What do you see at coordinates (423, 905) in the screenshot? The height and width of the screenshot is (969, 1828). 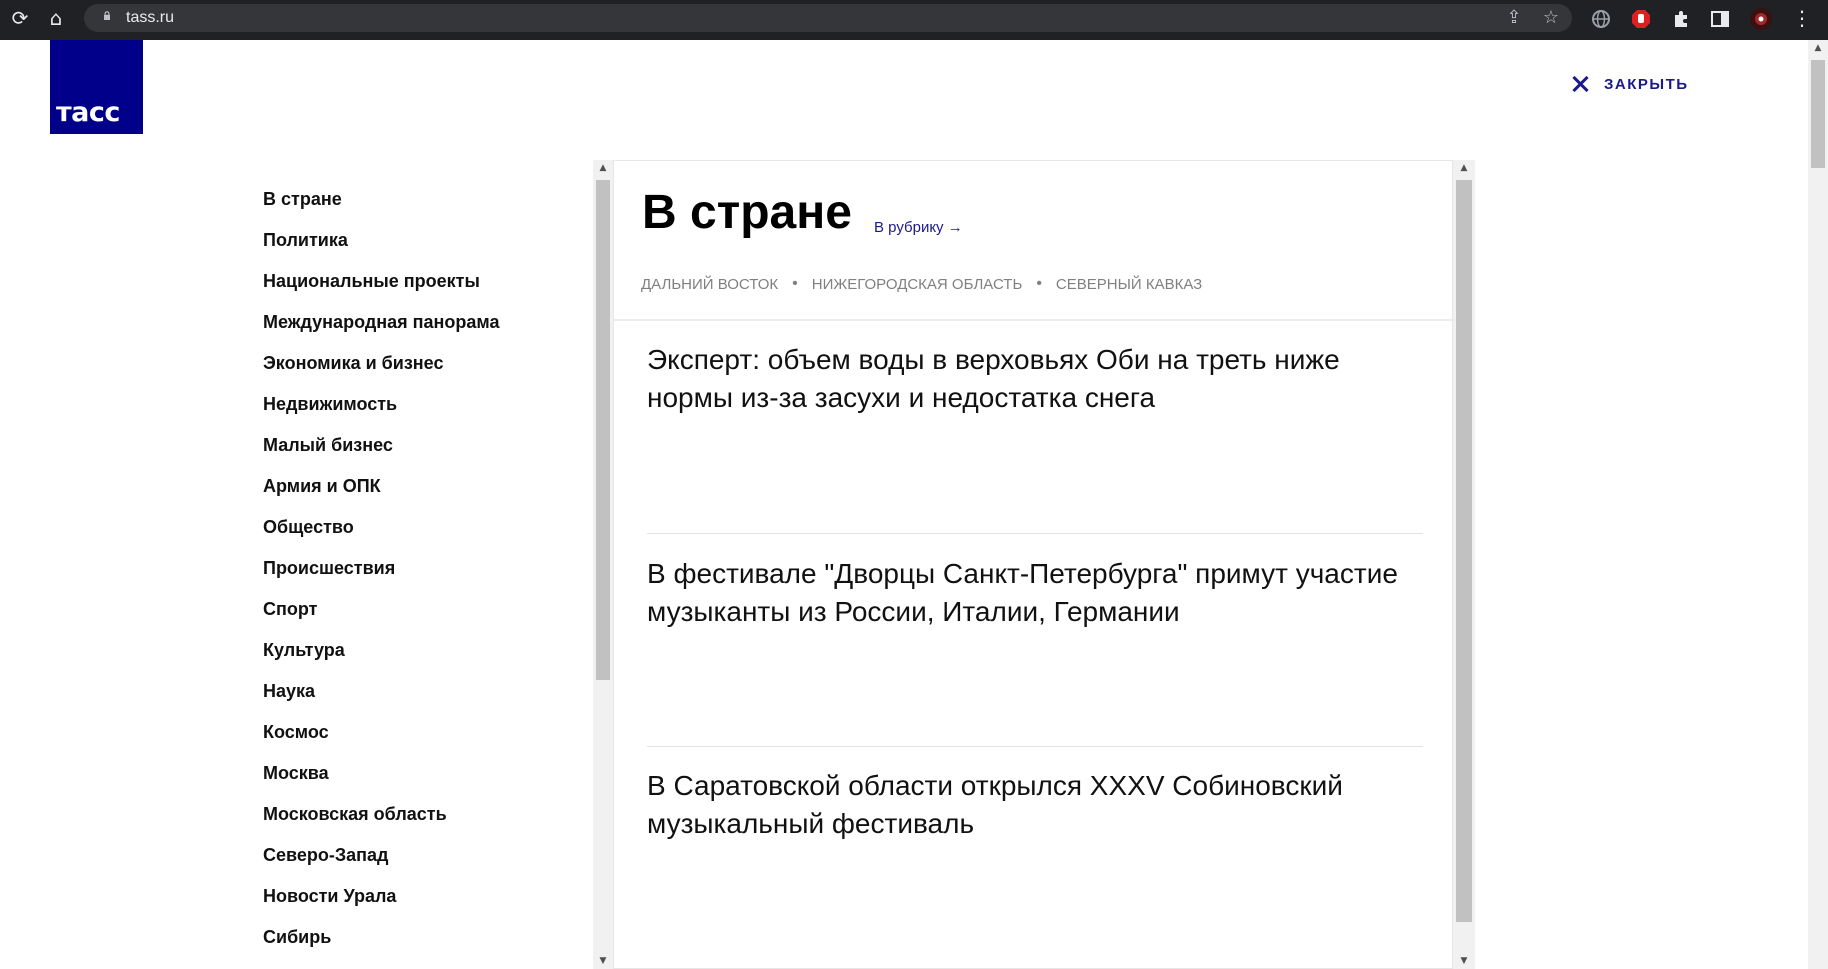 I see `category-item: Новости Урала` at bounding box center [423, 905].